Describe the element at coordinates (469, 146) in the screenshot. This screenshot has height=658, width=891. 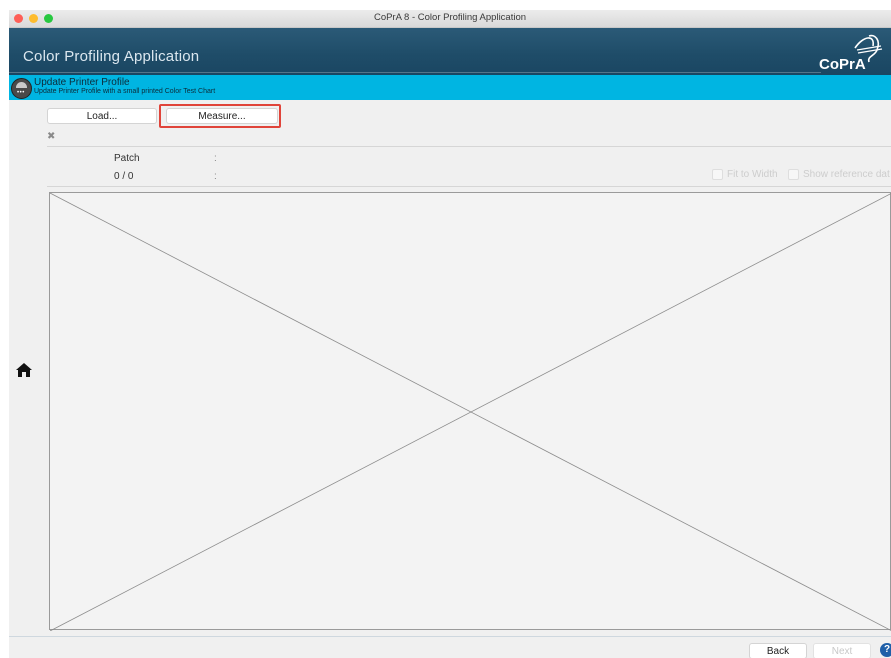
I see `toolbar-divider` at that location.